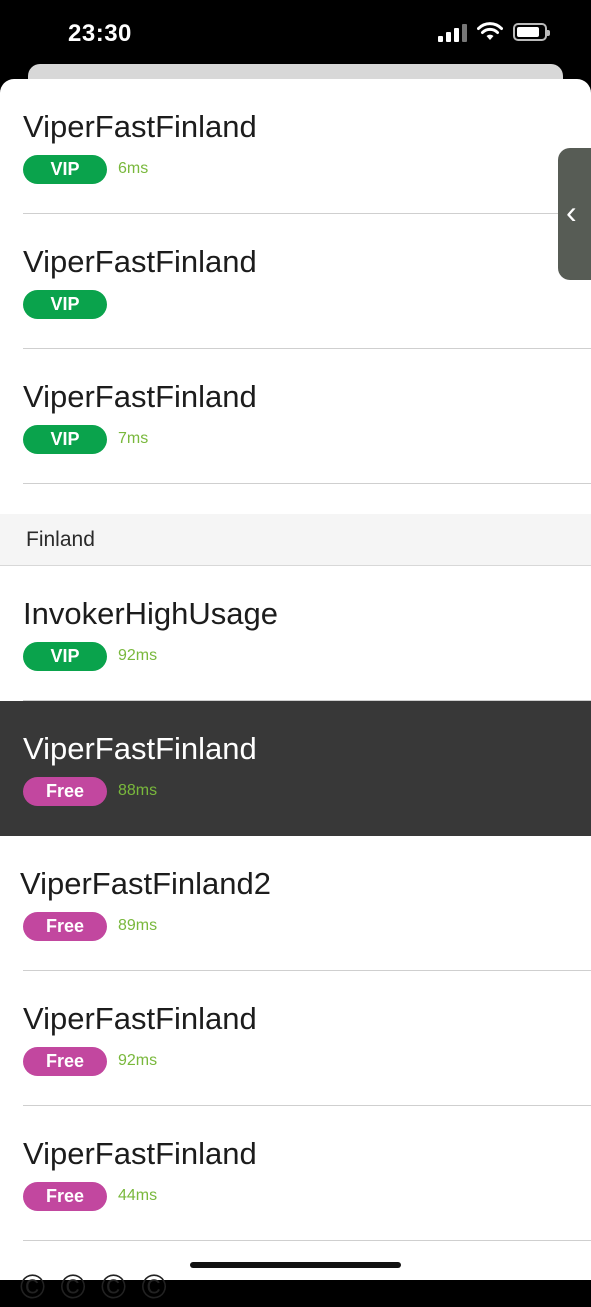 This screenshot has height=1307, width=591. I want to click on cellular-signal-icon, so click(452, 32).